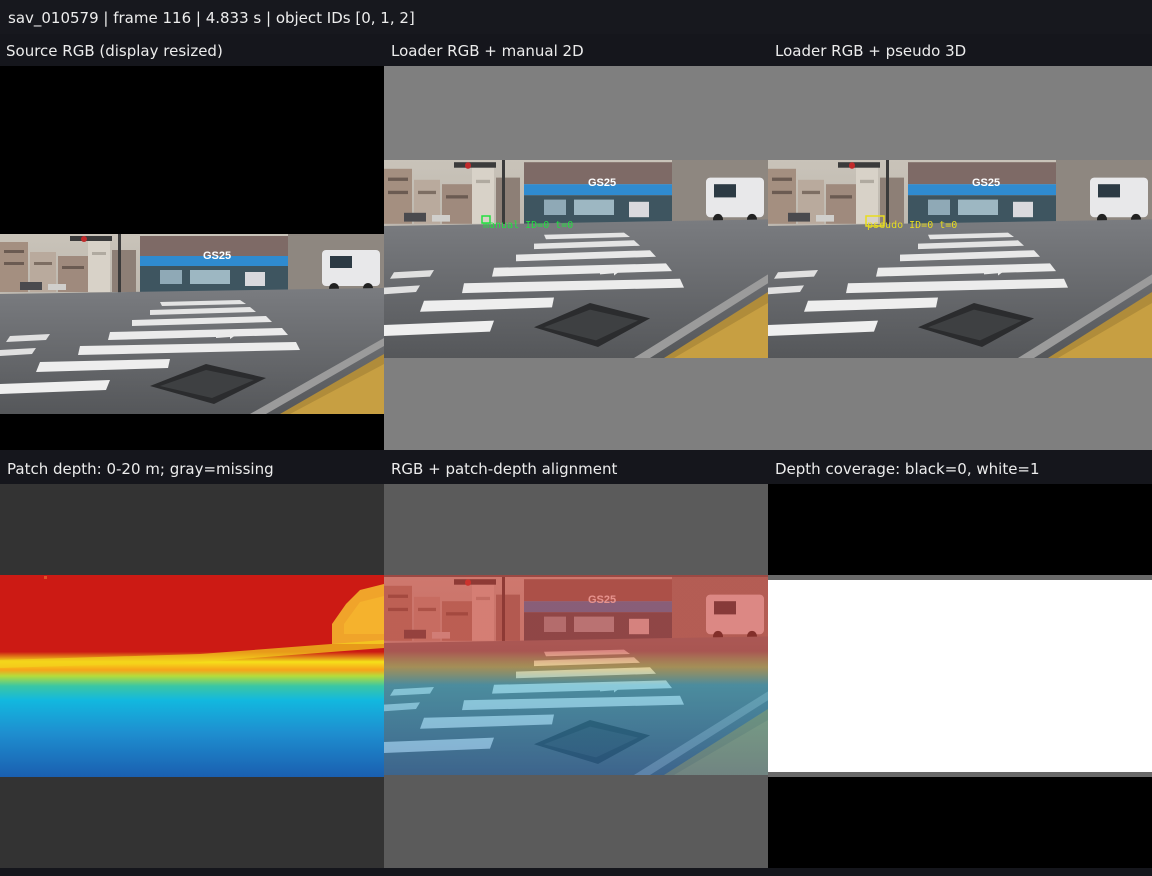  I want to click on source-rgb-image: GS25, so click(192, 324).